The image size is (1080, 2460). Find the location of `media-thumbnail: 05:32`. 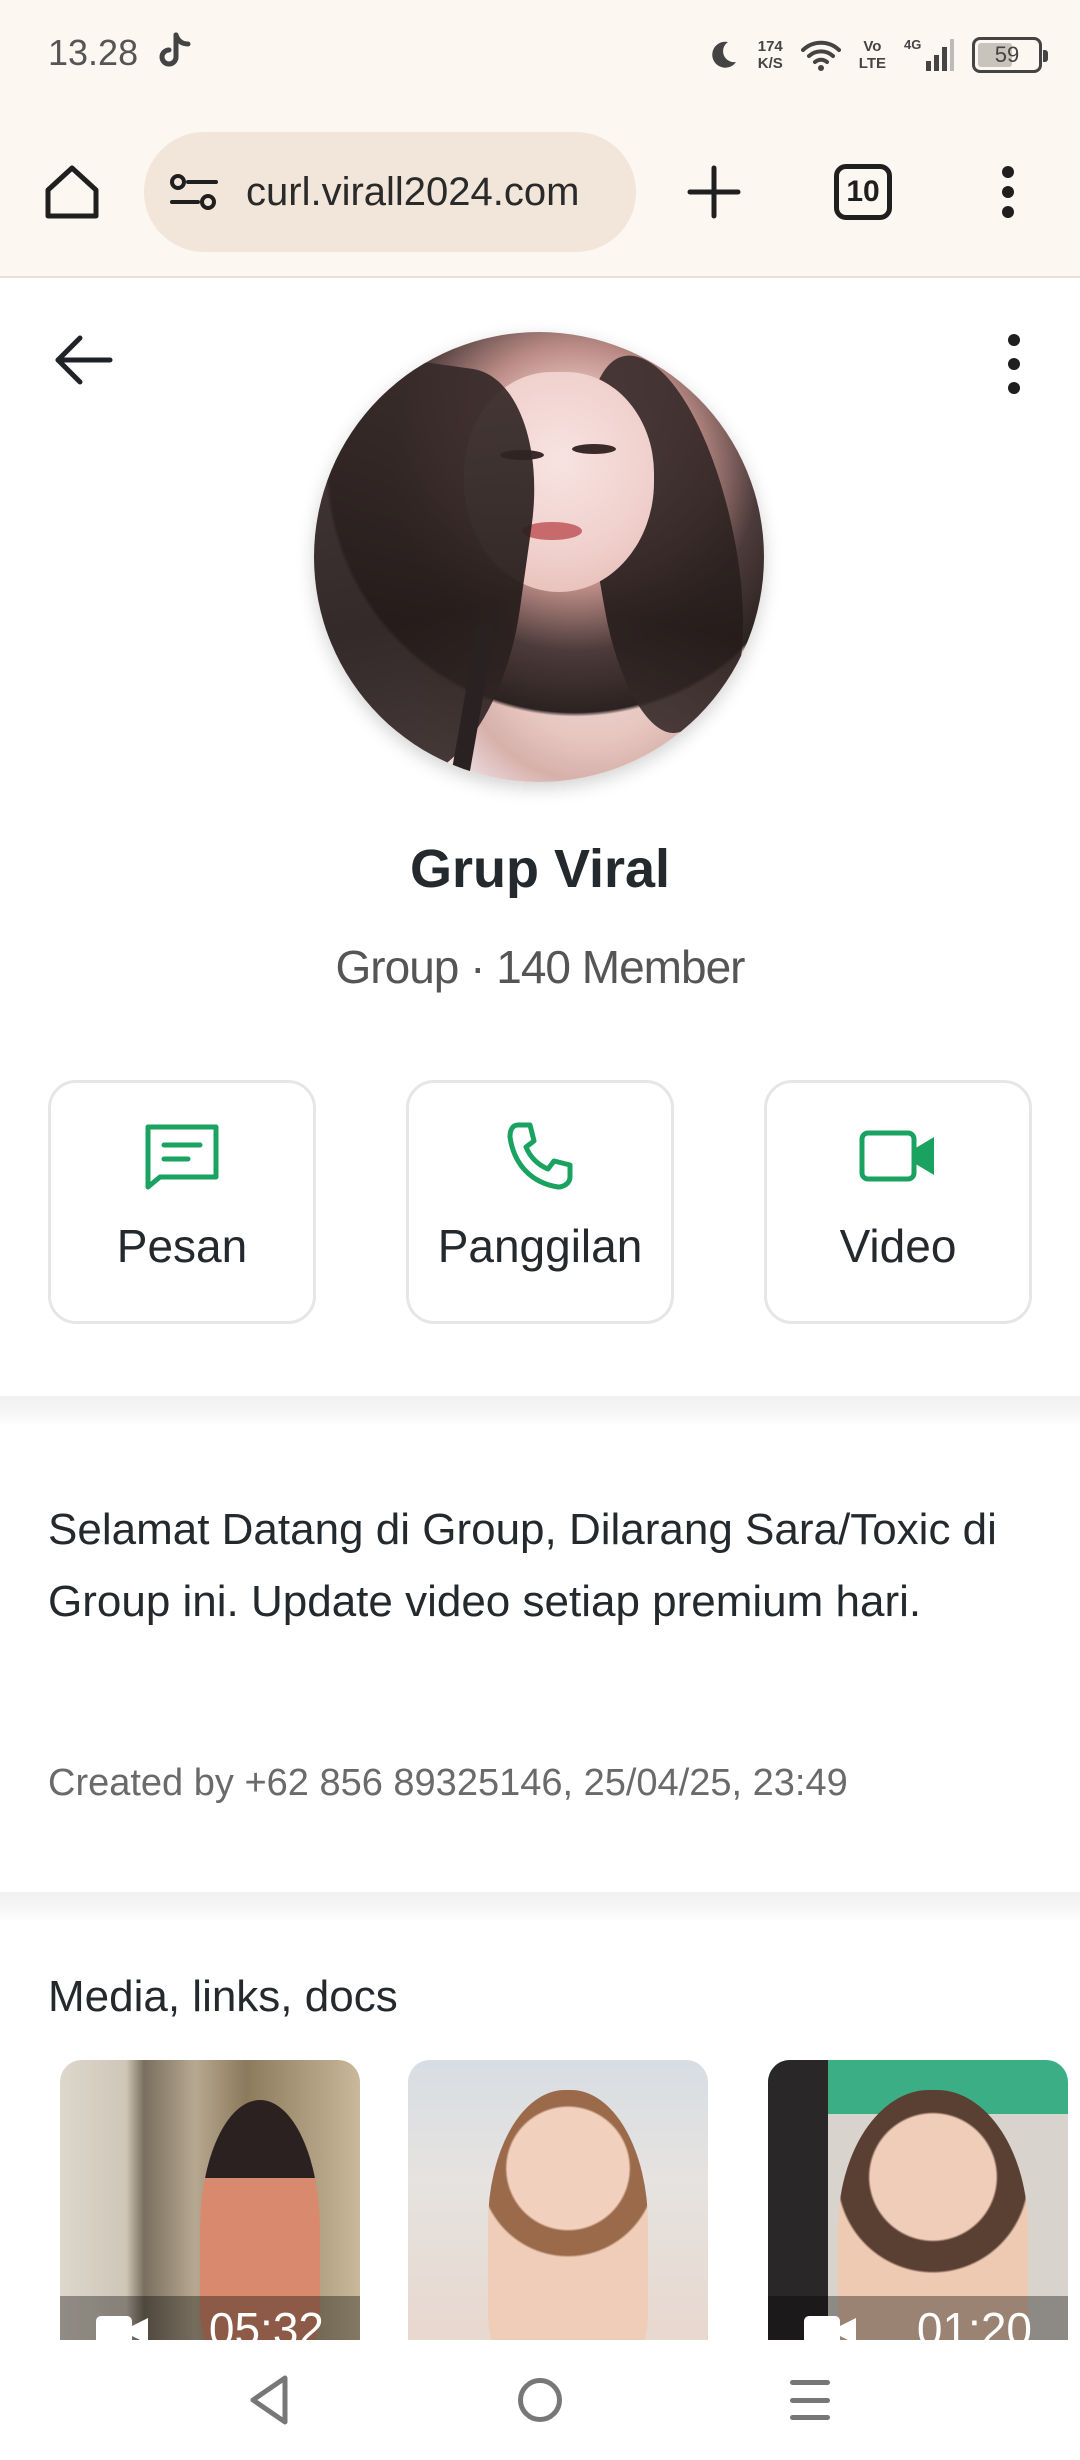

media-thumbnail: 05:32 is located at coordinates (210, 2200).